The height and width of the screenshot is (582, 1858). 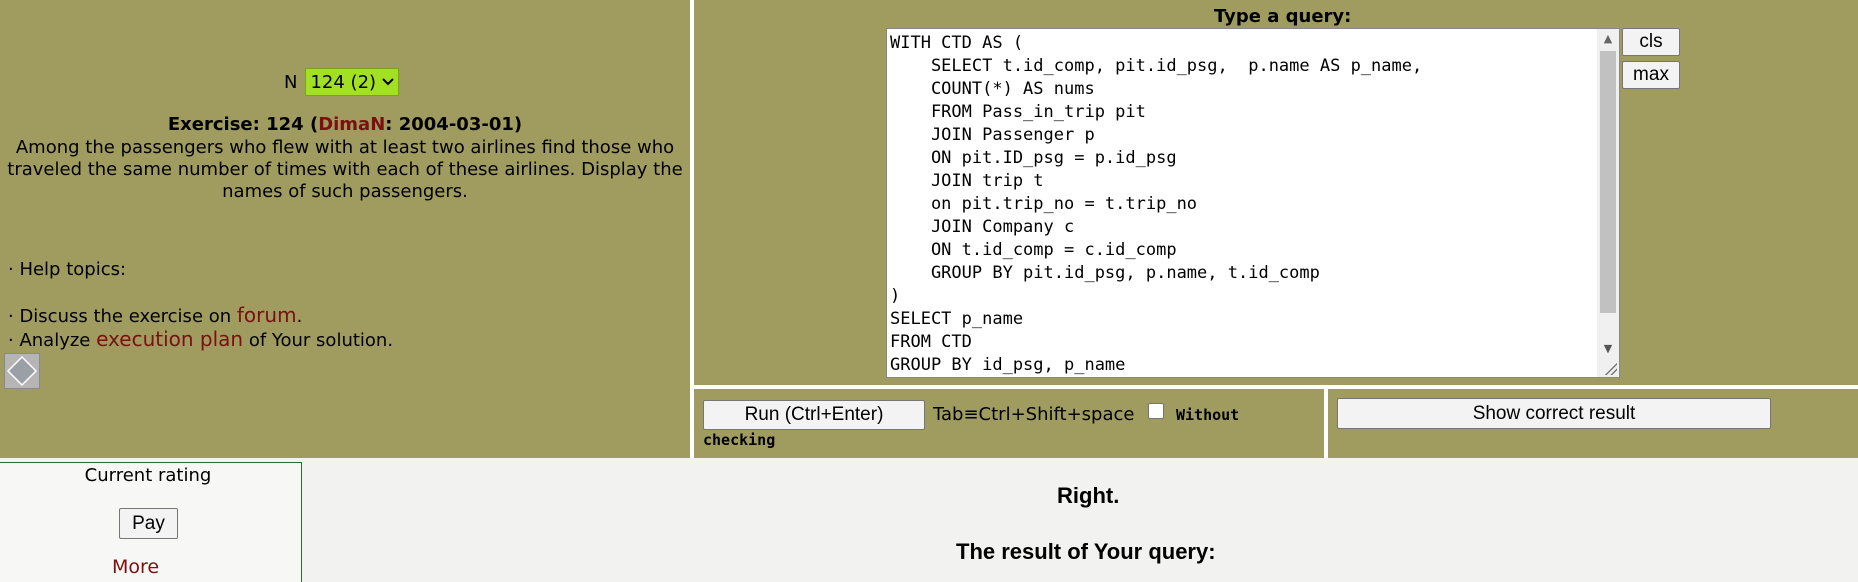 What do you see at coordinates (122, 316) in the screenshot?
I see `discuss-text: · Discuss the exercise on` at bounding box center [122, 316].